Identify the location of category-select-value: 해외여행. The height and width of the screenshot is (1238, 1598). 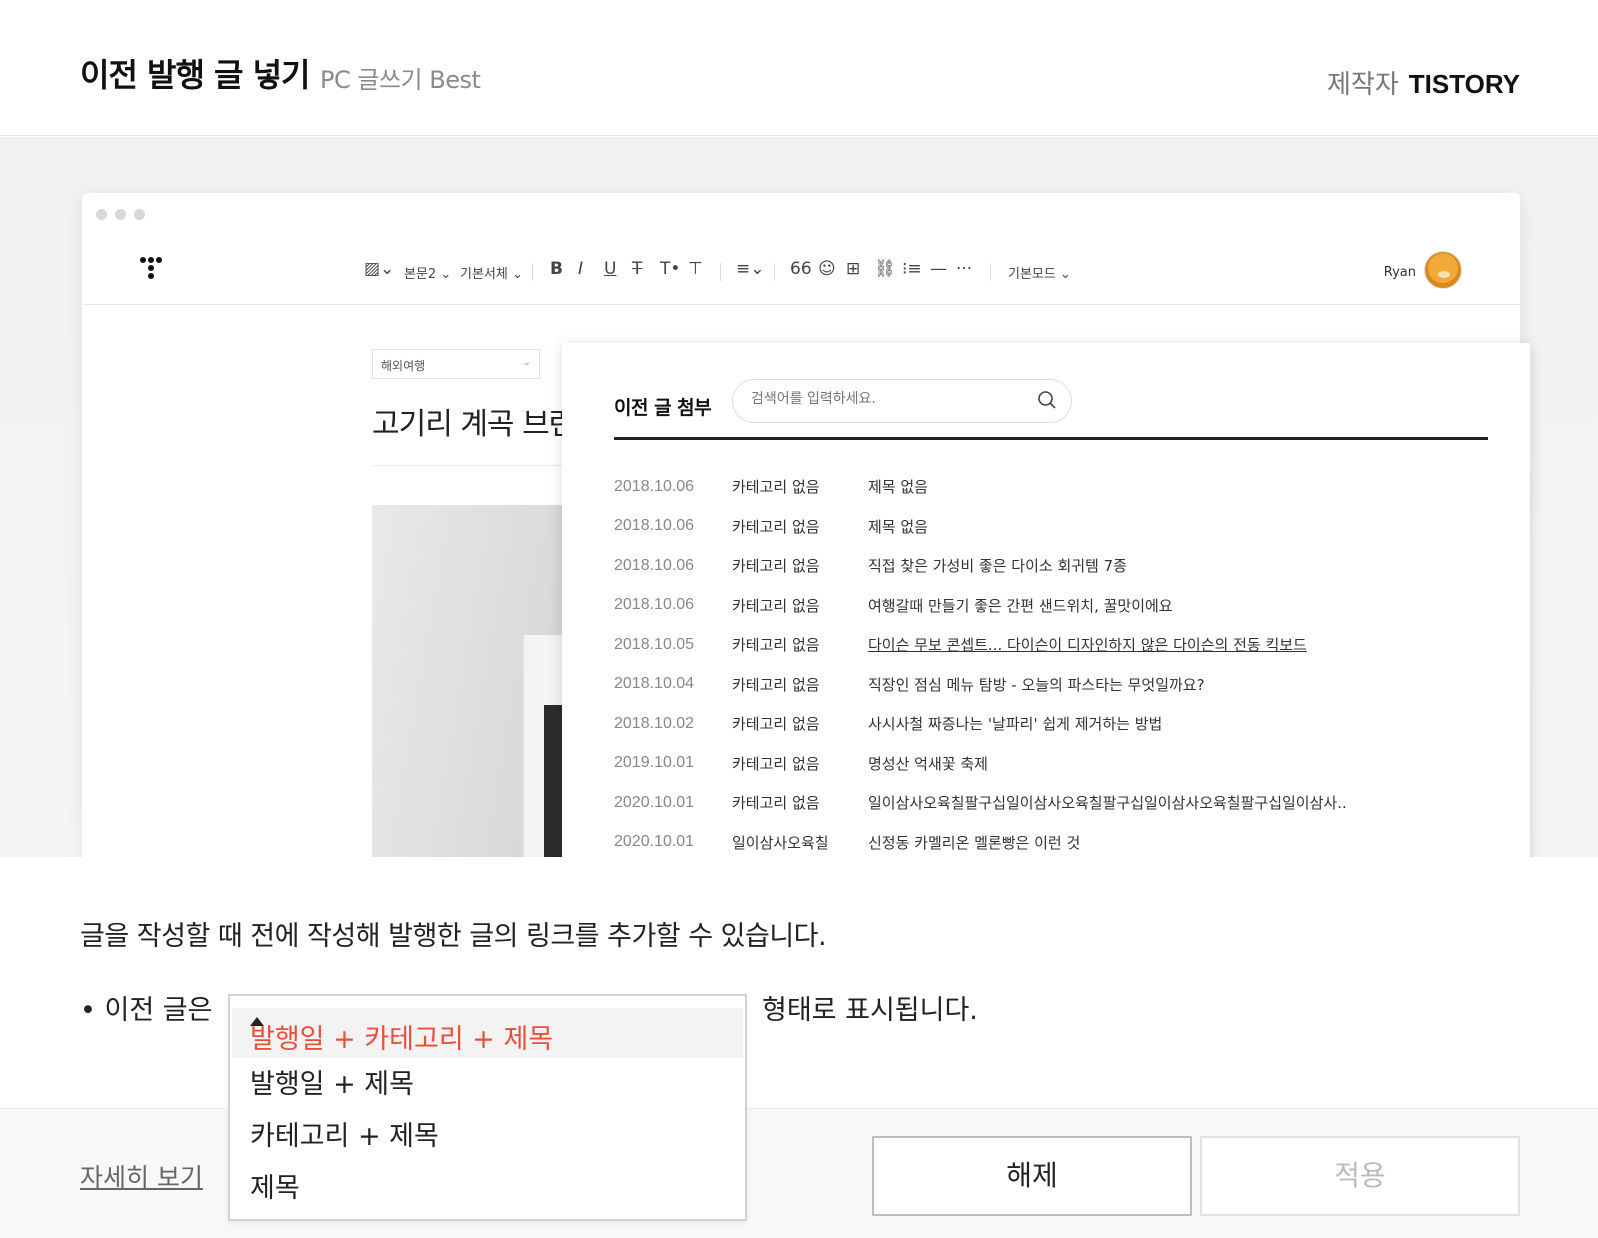
(403, 366).